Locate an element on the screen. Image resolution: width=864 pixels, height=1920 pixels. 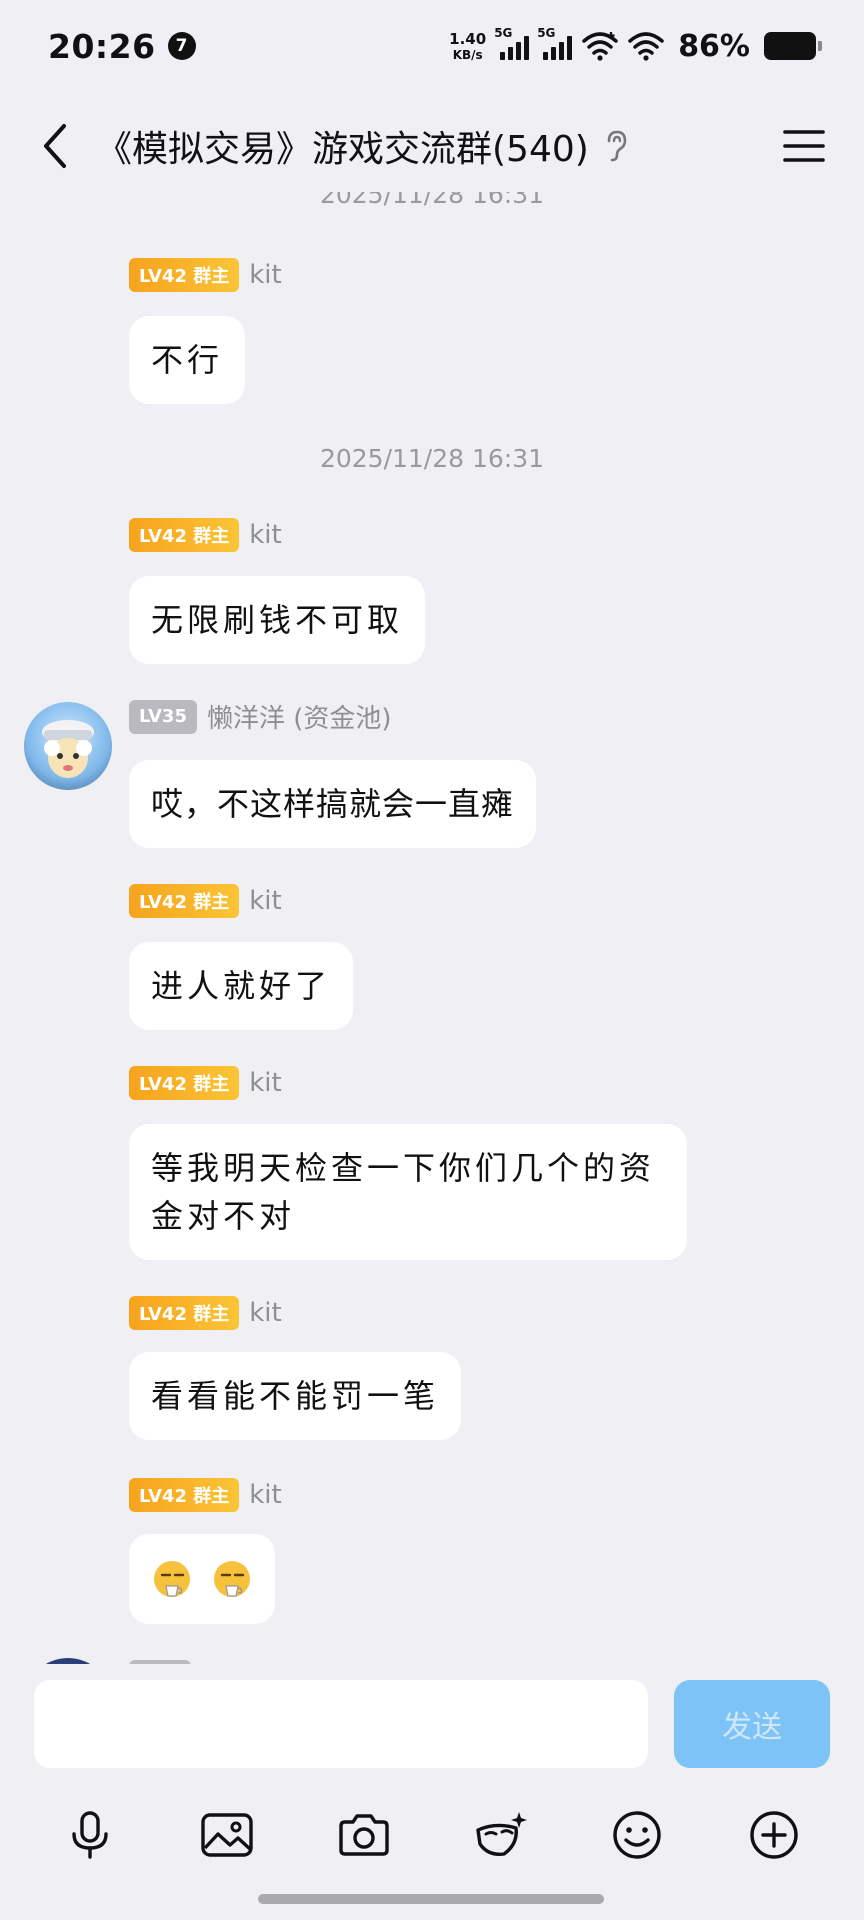
plus-circle-icon is located at coordinates (773, 1835).